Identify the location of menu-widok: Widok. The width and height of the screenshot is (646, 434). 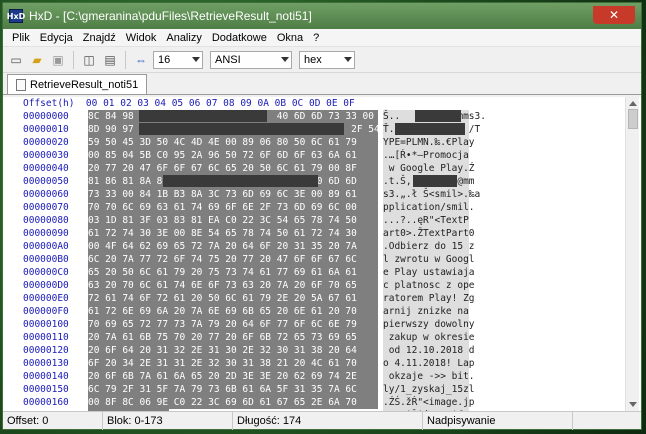
(141, 38).